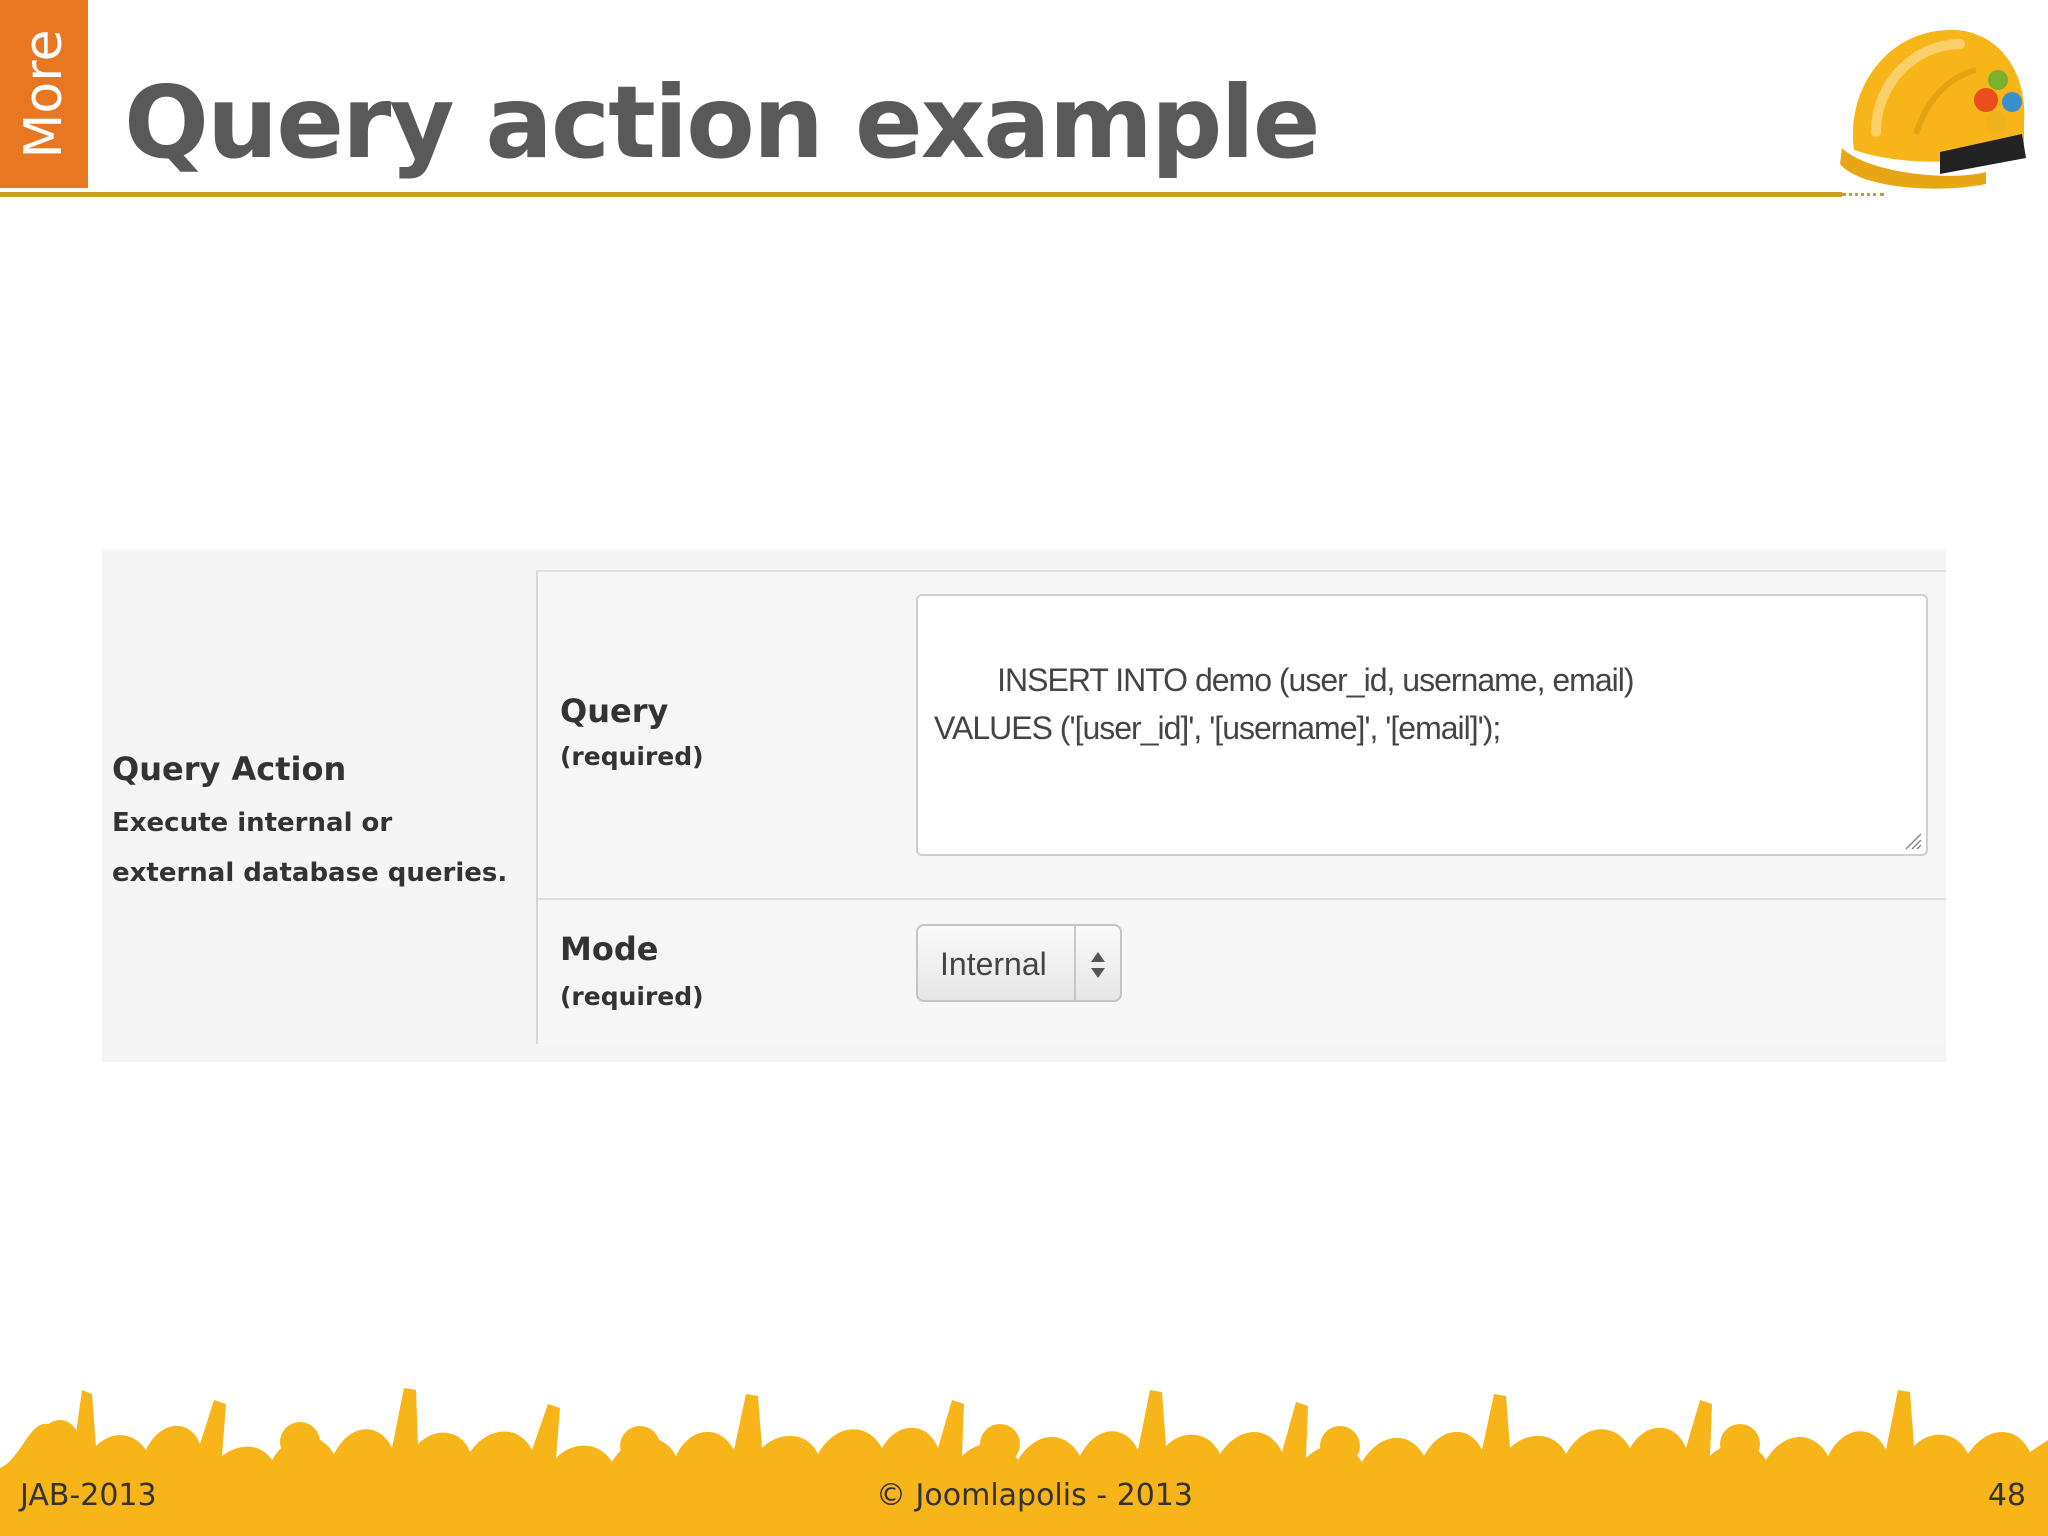  I want to click on construction-helmet-icon, so click(1933, 109).